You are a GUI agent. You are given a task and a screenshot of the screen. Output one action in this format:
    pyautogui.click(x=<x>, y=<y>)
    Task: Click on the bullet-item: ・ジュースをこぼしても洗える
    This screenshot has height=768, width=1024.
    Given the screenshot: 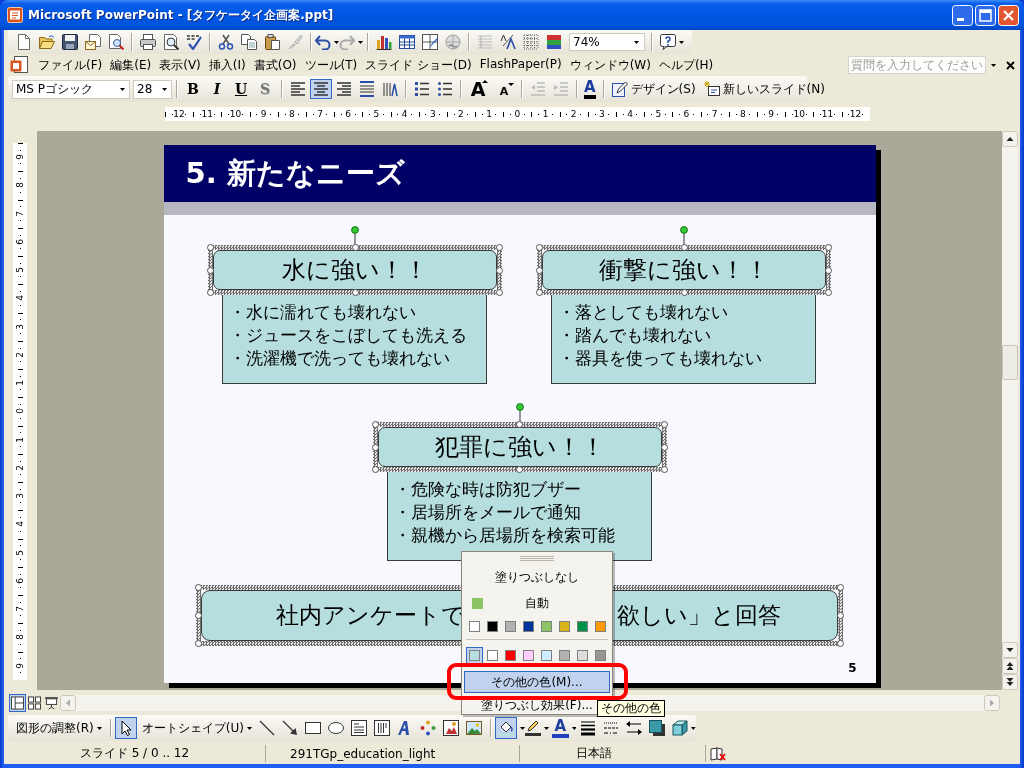 What is the action you would take?
    pyautogui.click(x=348, y=335)
    